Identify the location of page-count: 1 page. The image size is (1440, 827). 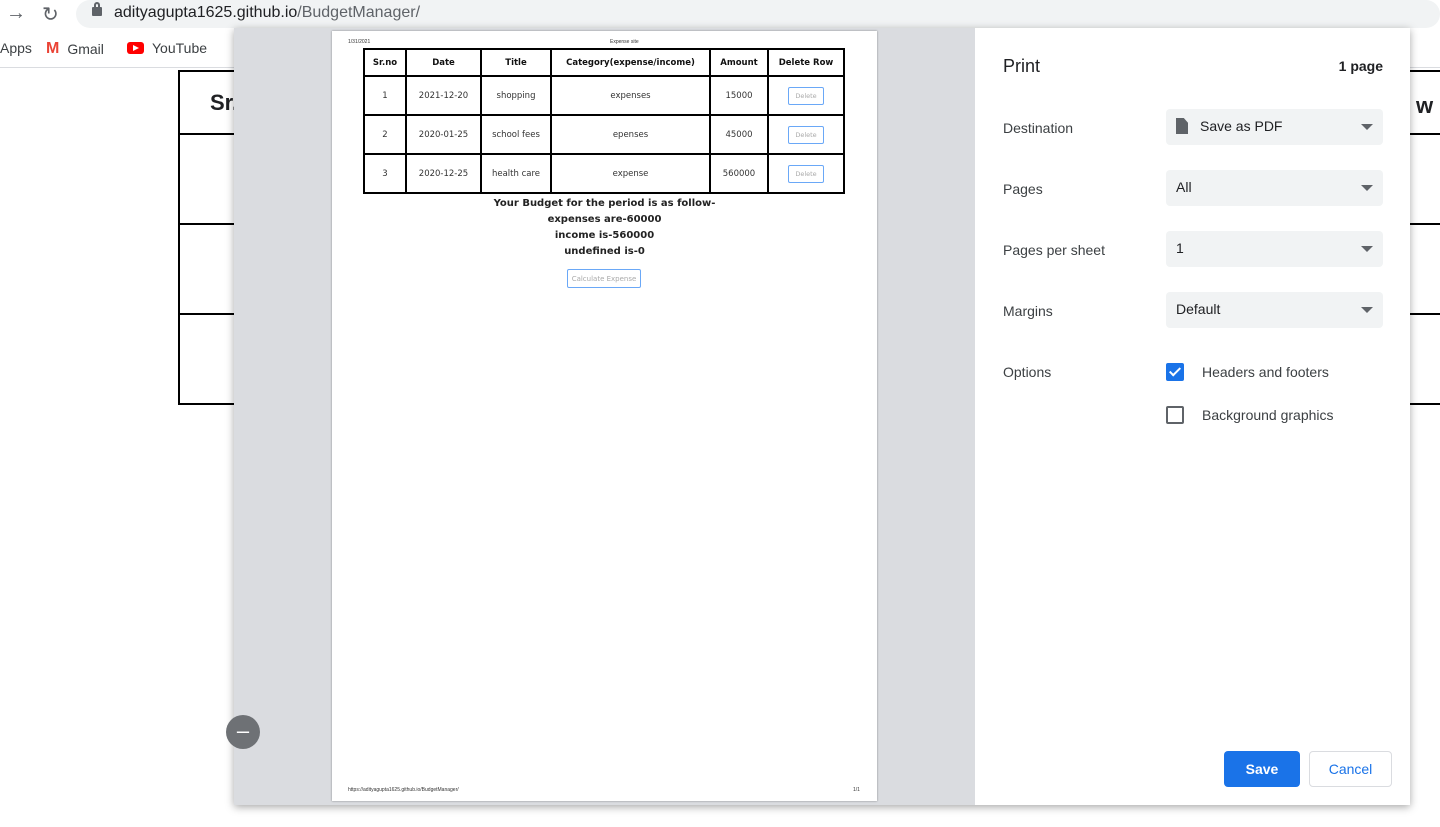
(1360, 66).